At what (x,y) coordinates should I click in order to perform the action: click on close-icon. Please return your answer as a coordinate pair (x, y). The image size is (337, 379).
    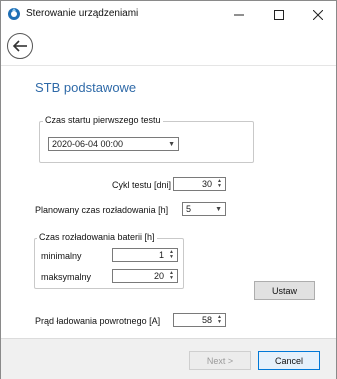
    Looking at the image, I should click on (318, 14).